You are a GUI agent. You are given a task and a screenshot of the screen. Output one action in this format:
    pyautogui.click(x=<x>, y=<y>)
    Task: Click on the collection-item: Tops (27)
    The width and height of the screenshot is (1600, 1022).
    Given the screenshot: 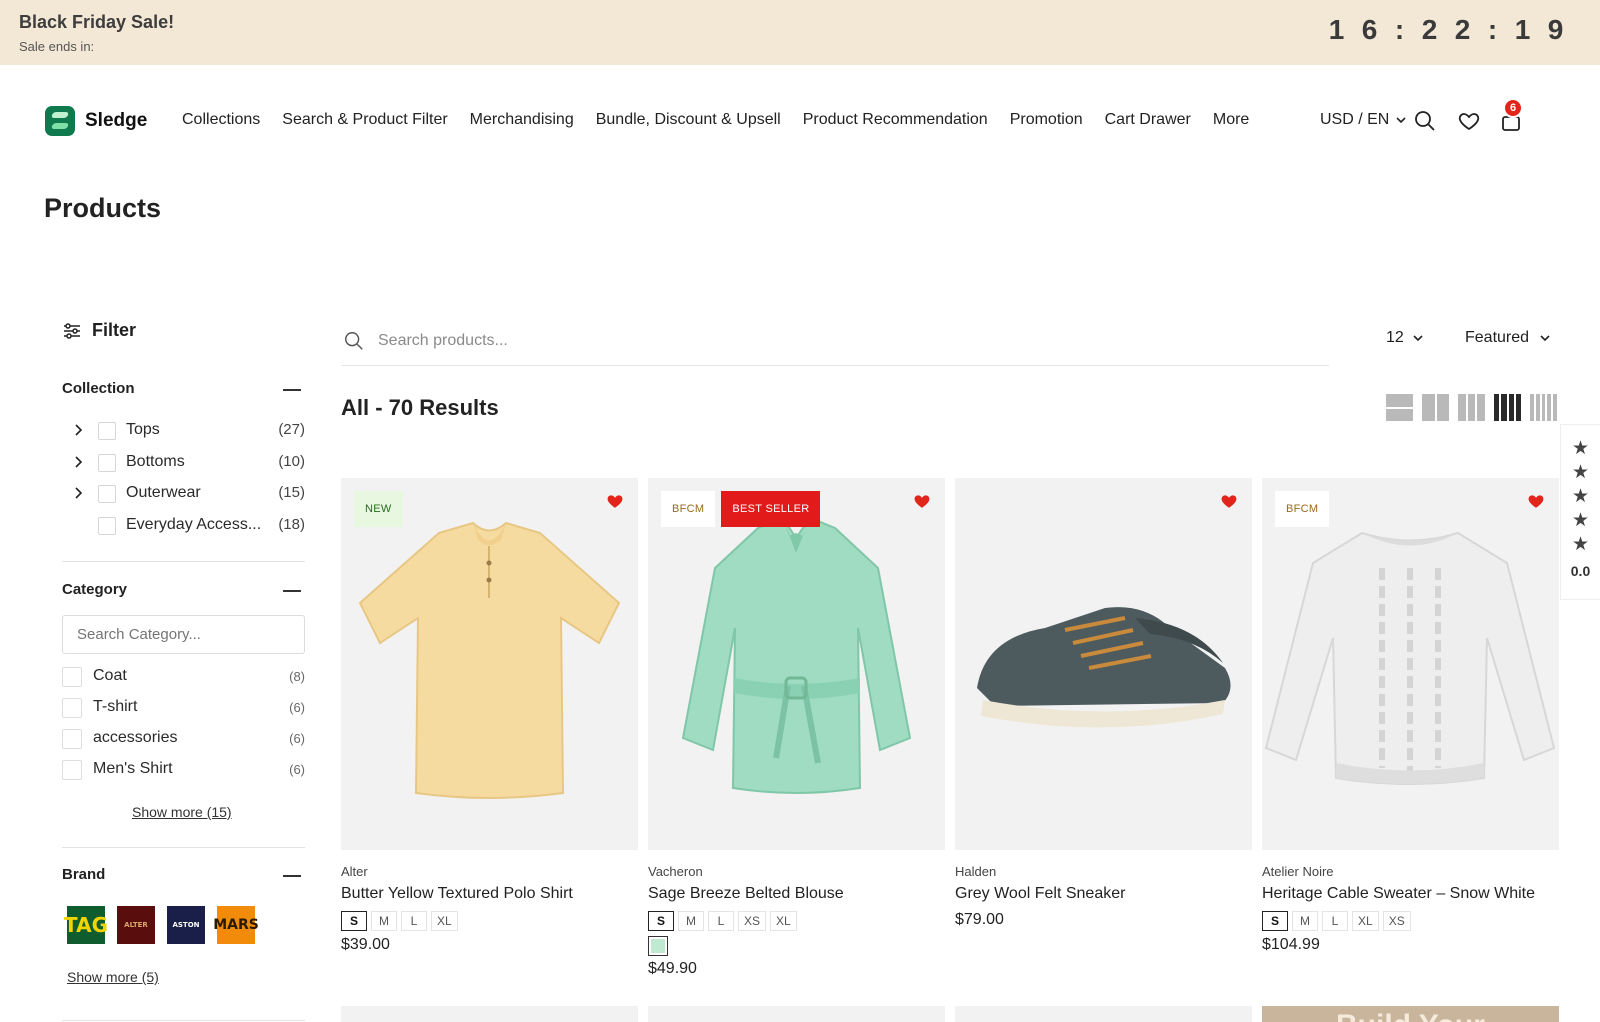 What is the action you would take?
    pyautogui.click(x=183, y=431)
    